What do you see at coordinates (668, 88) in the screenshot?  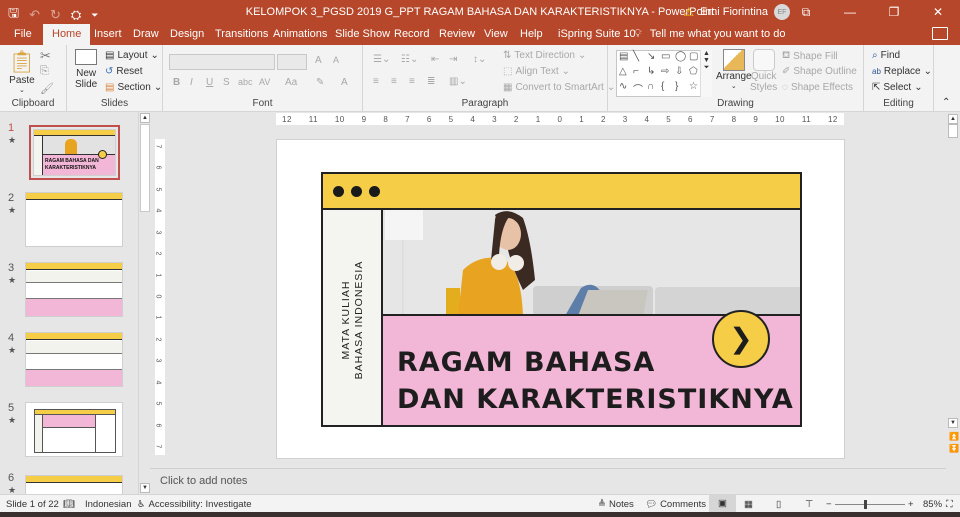 I see `shape-option-icon: {` at bounding box center [668, 88].